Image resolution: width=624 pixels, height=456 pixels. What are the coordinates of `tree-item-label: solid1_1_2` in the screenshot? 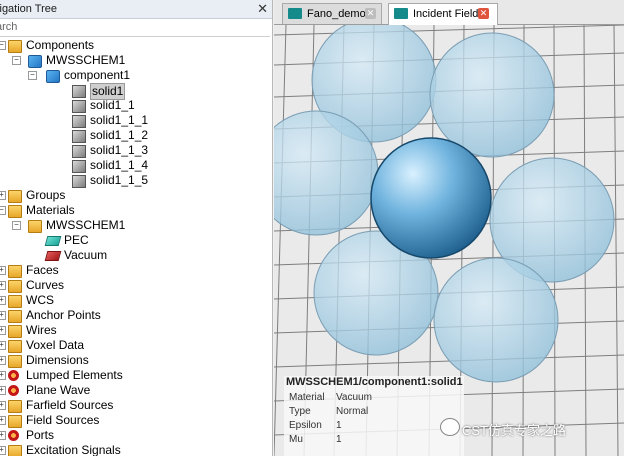 It's located at (119, 135).